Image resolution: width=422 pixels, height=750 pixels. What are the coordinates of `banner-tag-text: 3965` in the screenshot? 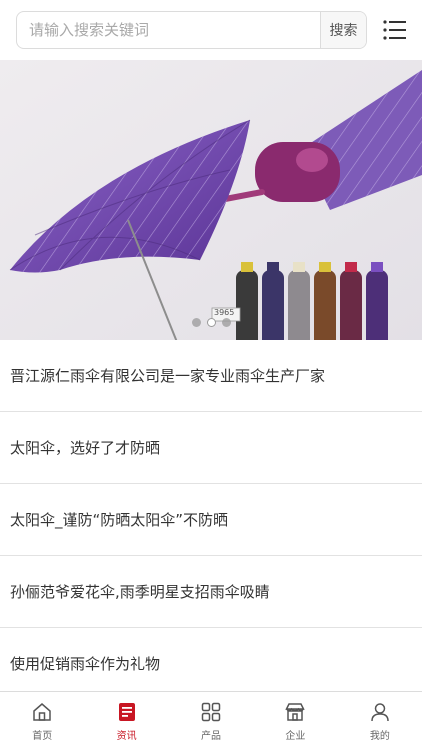 It's located at (224, 312).